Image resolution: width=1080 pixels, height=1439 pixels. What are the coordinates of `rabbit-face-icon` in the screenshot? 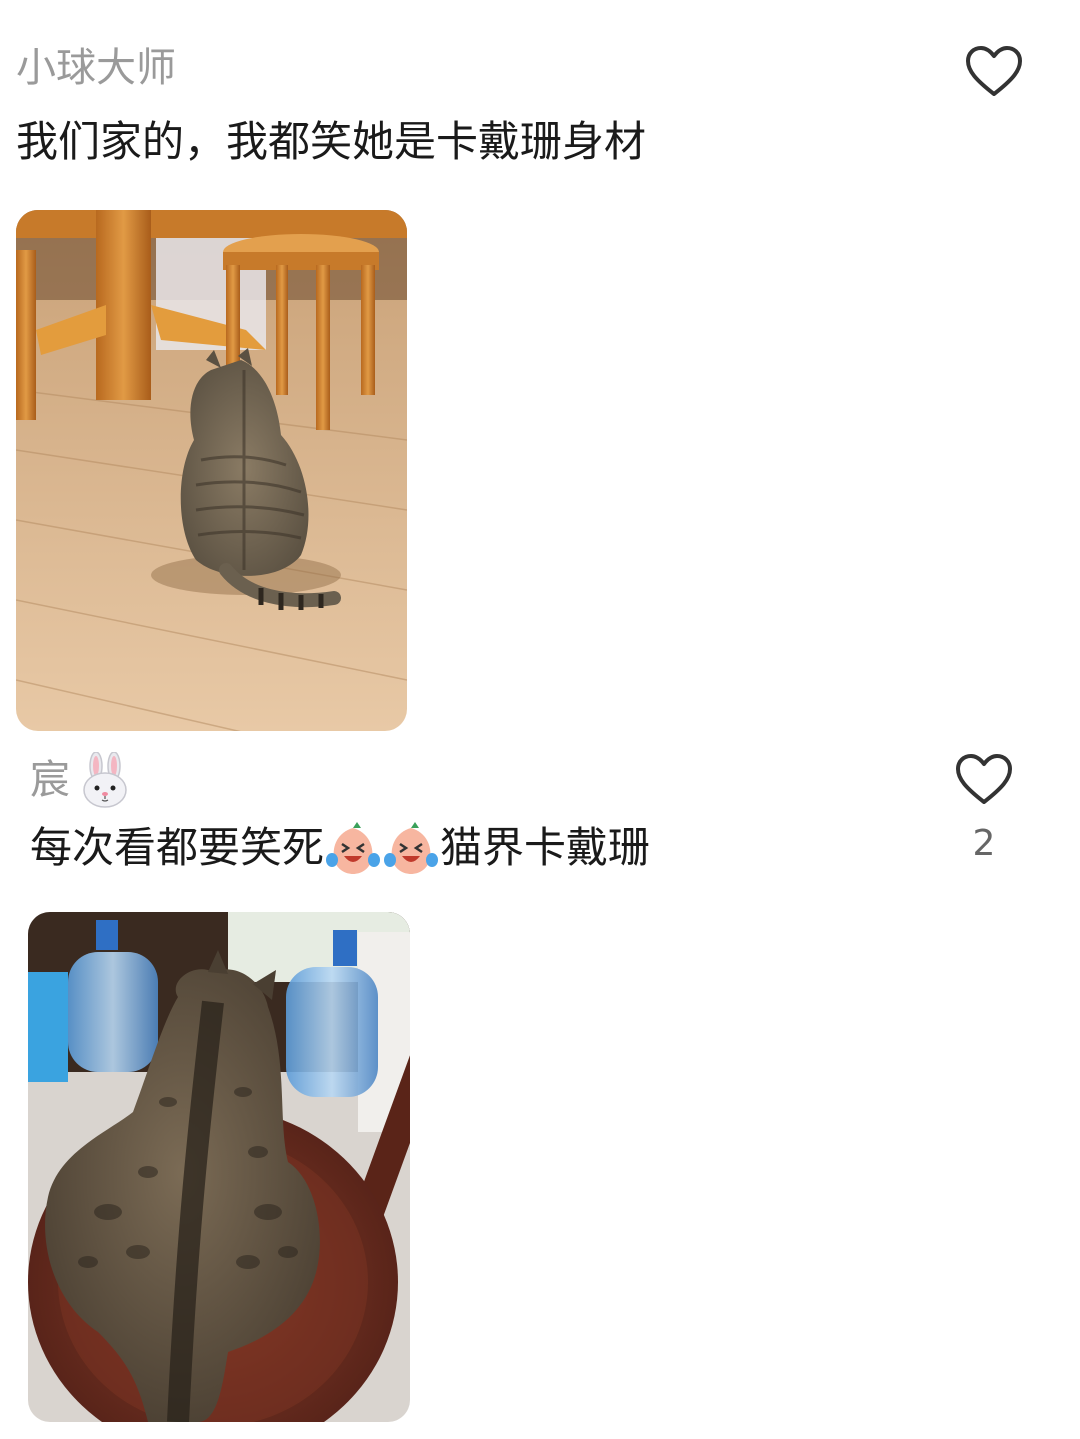 It's located at (105, 780).